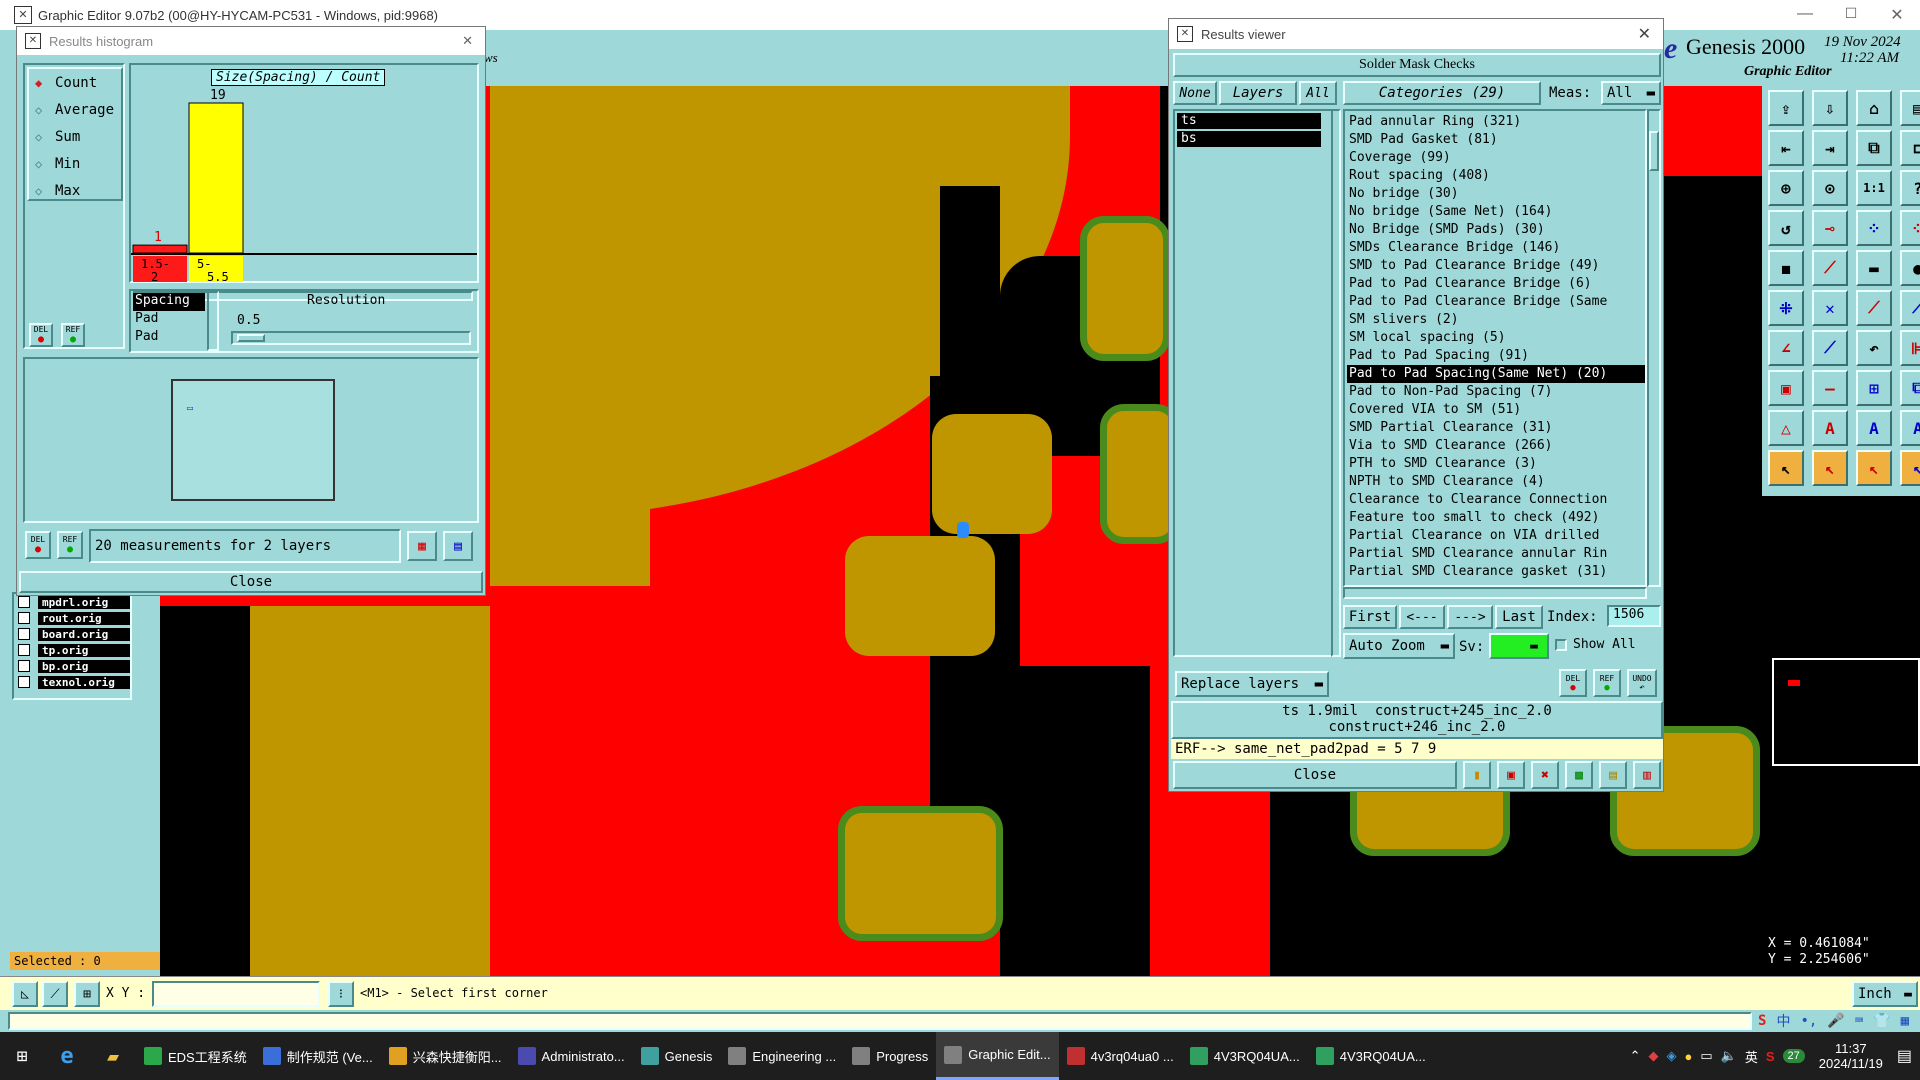 This screenshot has width=1920, height=1080. What do you see at coordinates (72, 618) in the screenshot?
I see `layer-row: rout.orig` at bounding box center [72, 618].